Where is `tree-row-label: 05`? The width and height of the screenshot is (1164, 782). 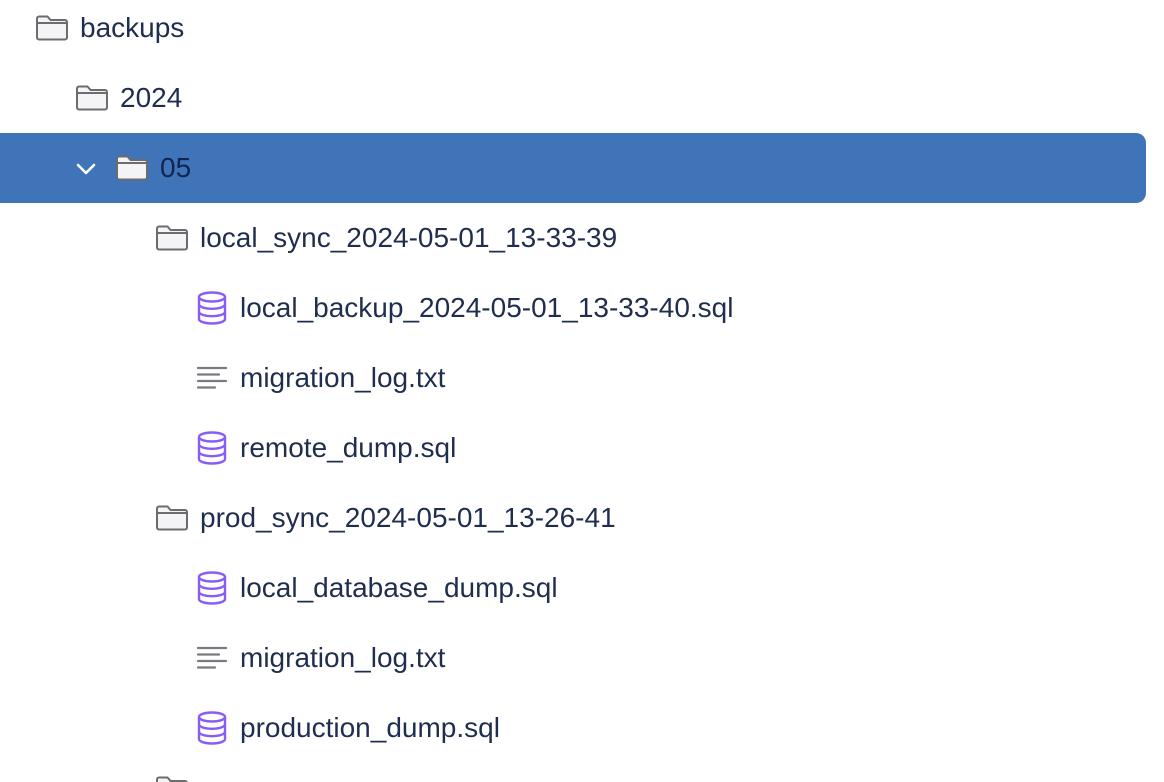 tree-row-label: 05 is located at coordinates (176, 167).